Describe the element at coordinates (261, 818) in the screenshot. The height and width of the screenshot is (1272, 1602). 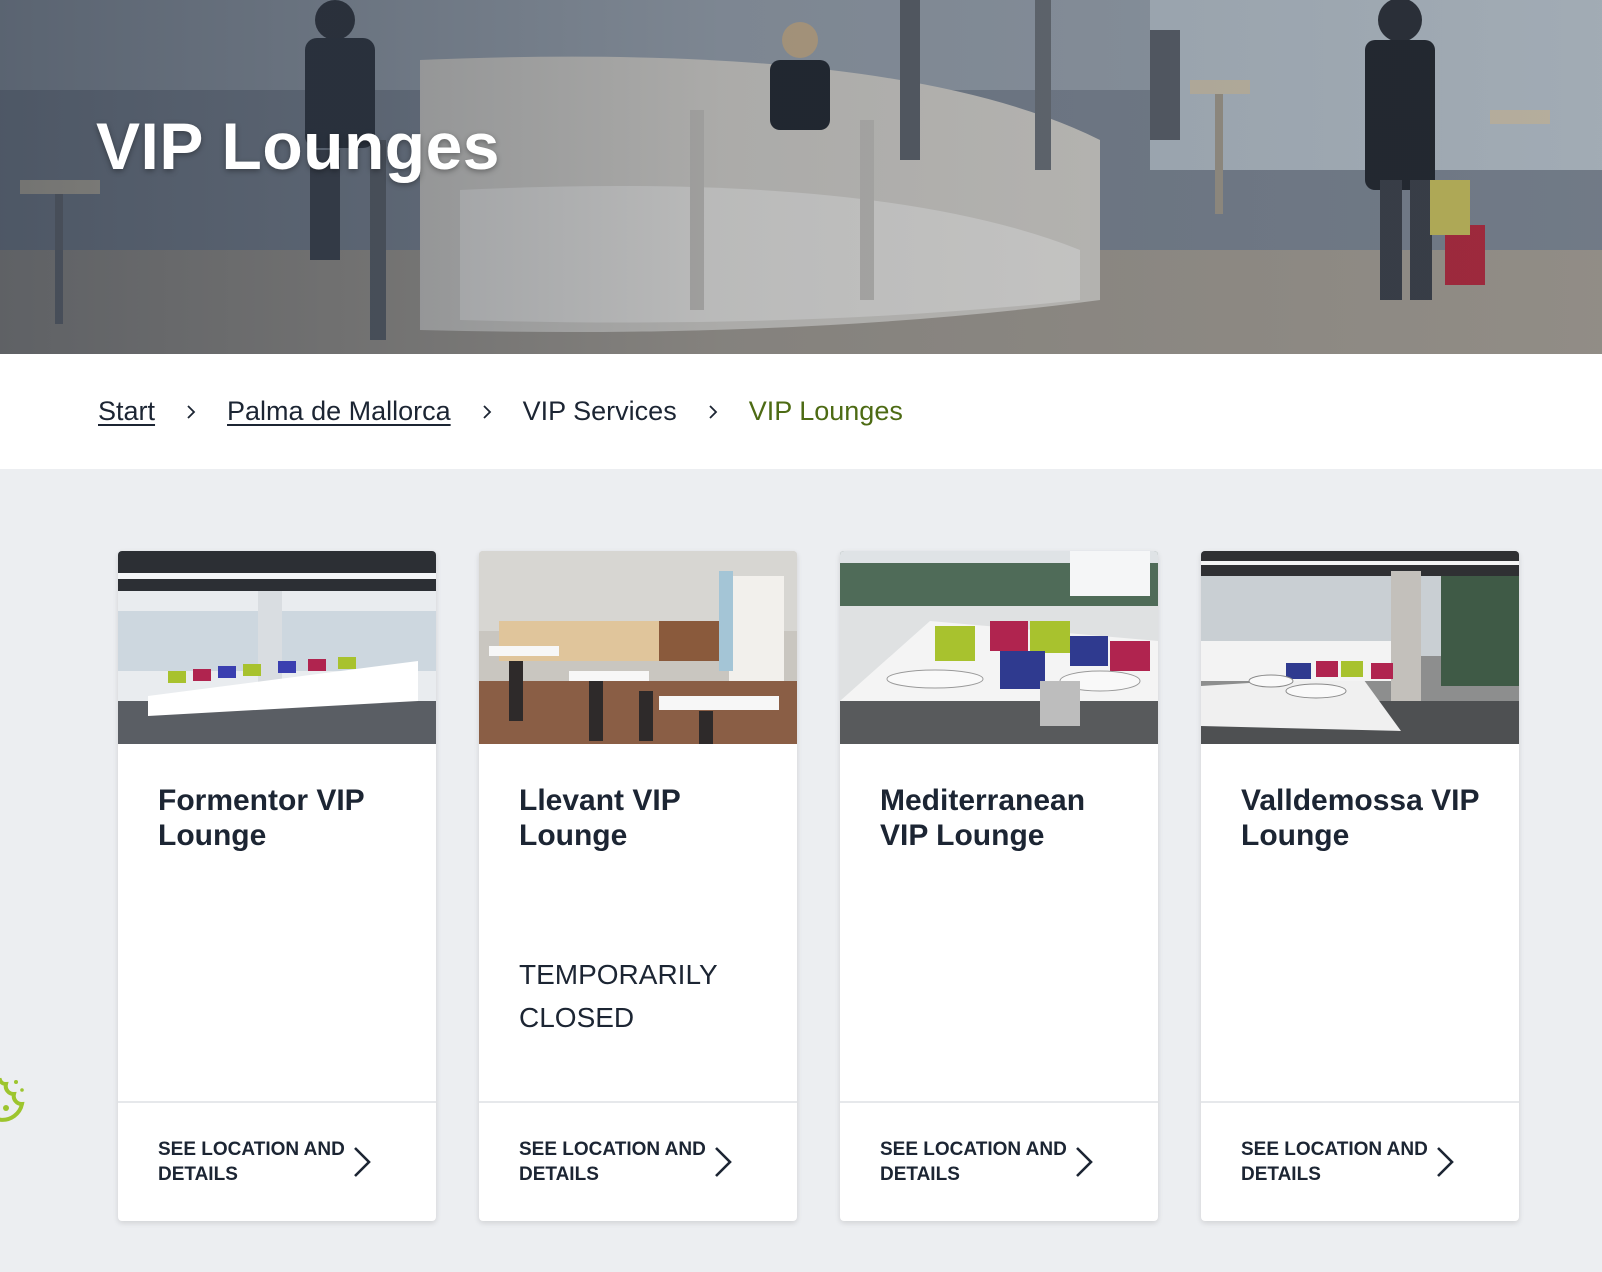
I see `lounge-title: Formentor VIP Lounge` at that location.